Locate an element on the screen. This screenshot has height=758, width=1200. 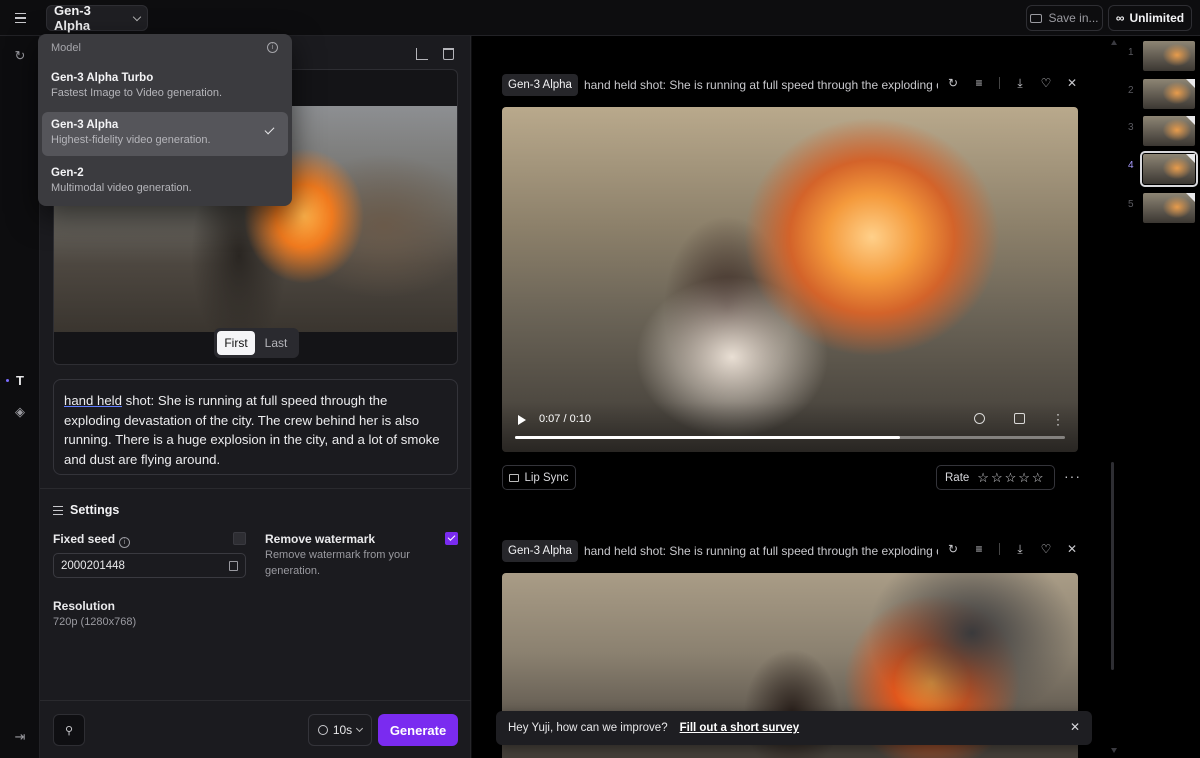
thumbnail-item: 3 is located at coordinates (1160, 133).